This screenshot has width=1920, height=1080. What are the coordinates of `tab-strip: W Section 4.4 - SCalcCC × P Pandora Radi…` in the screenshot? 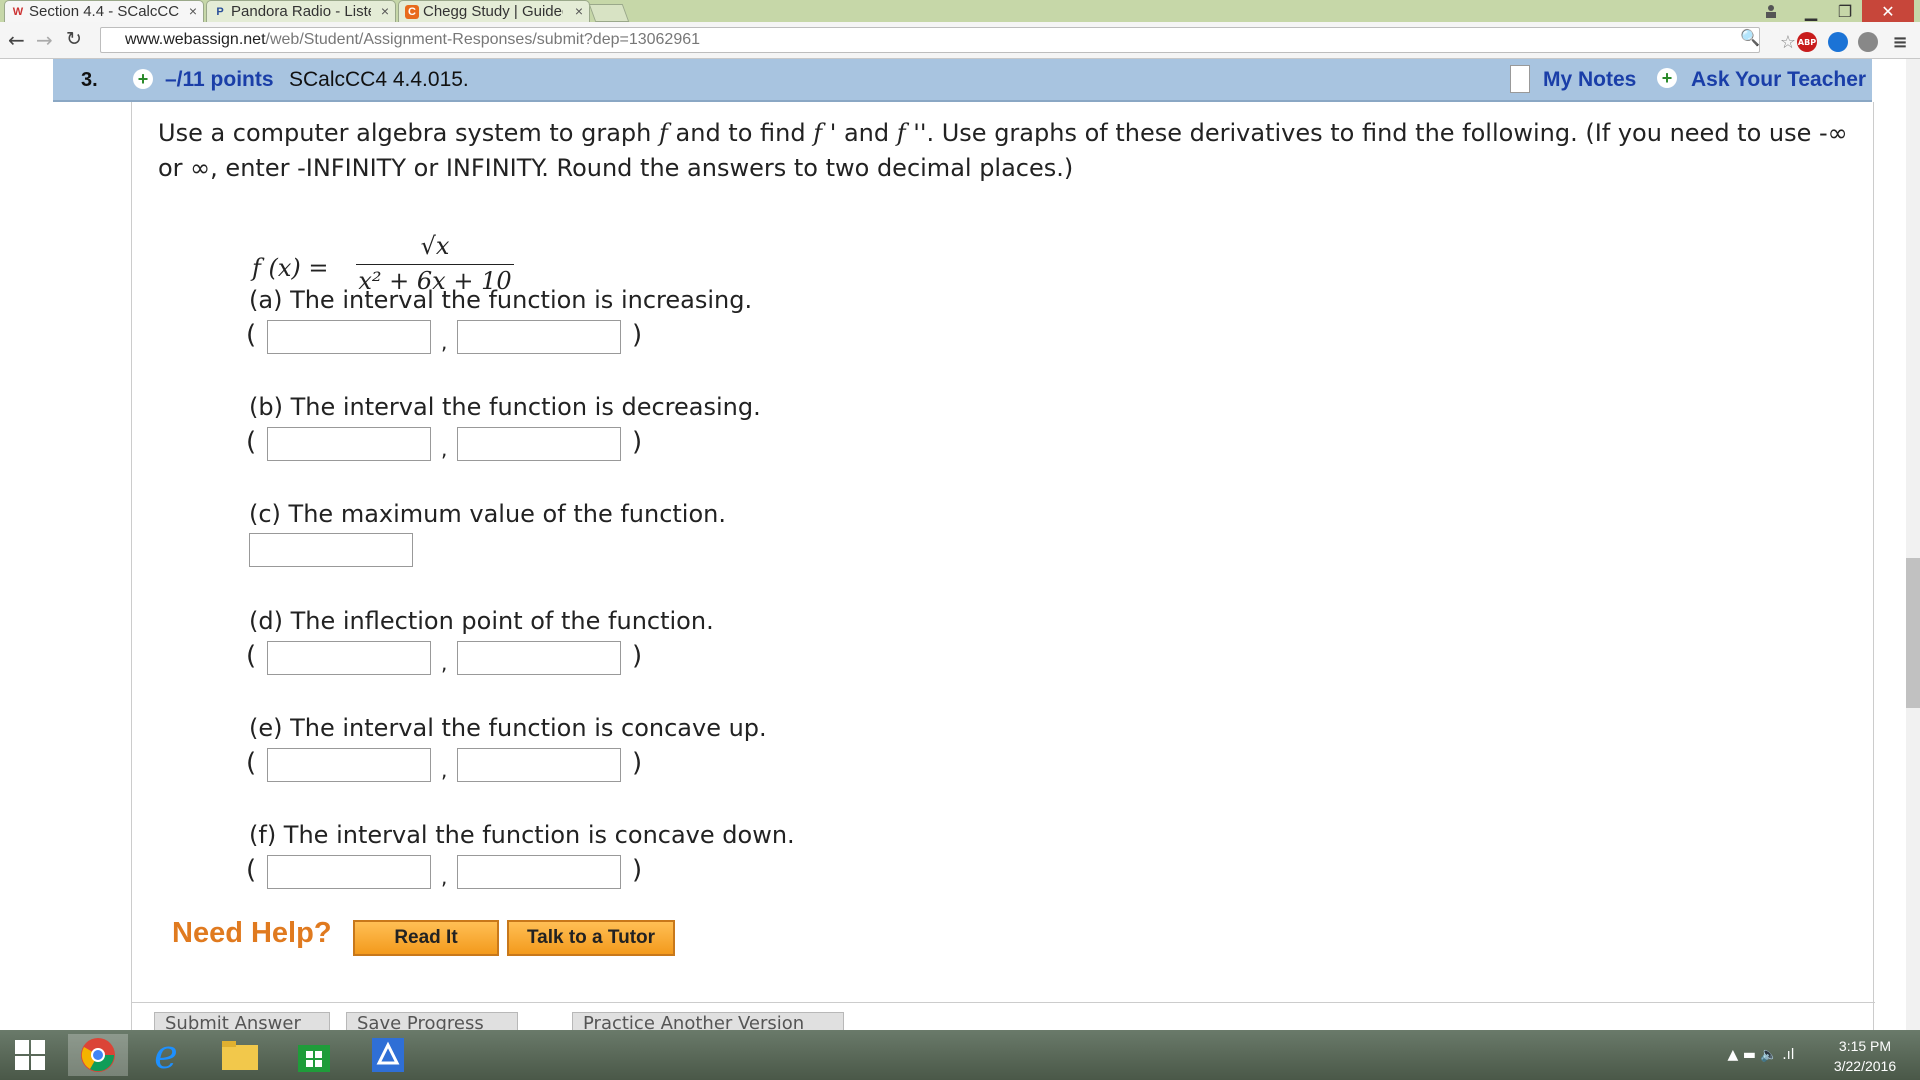 It's located at (960, 11).